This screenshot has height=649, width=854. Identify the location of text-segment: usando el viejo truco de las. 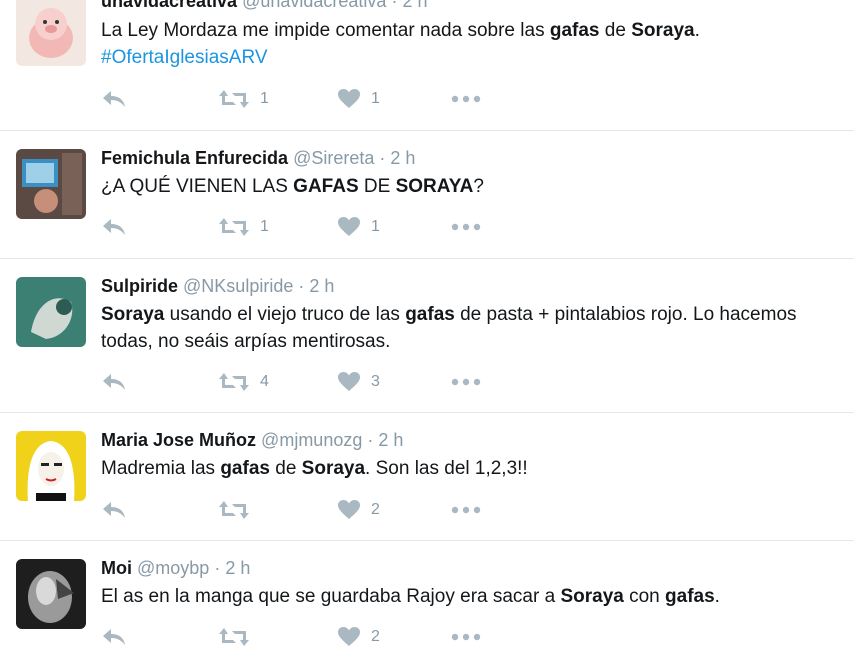
(285, 314).